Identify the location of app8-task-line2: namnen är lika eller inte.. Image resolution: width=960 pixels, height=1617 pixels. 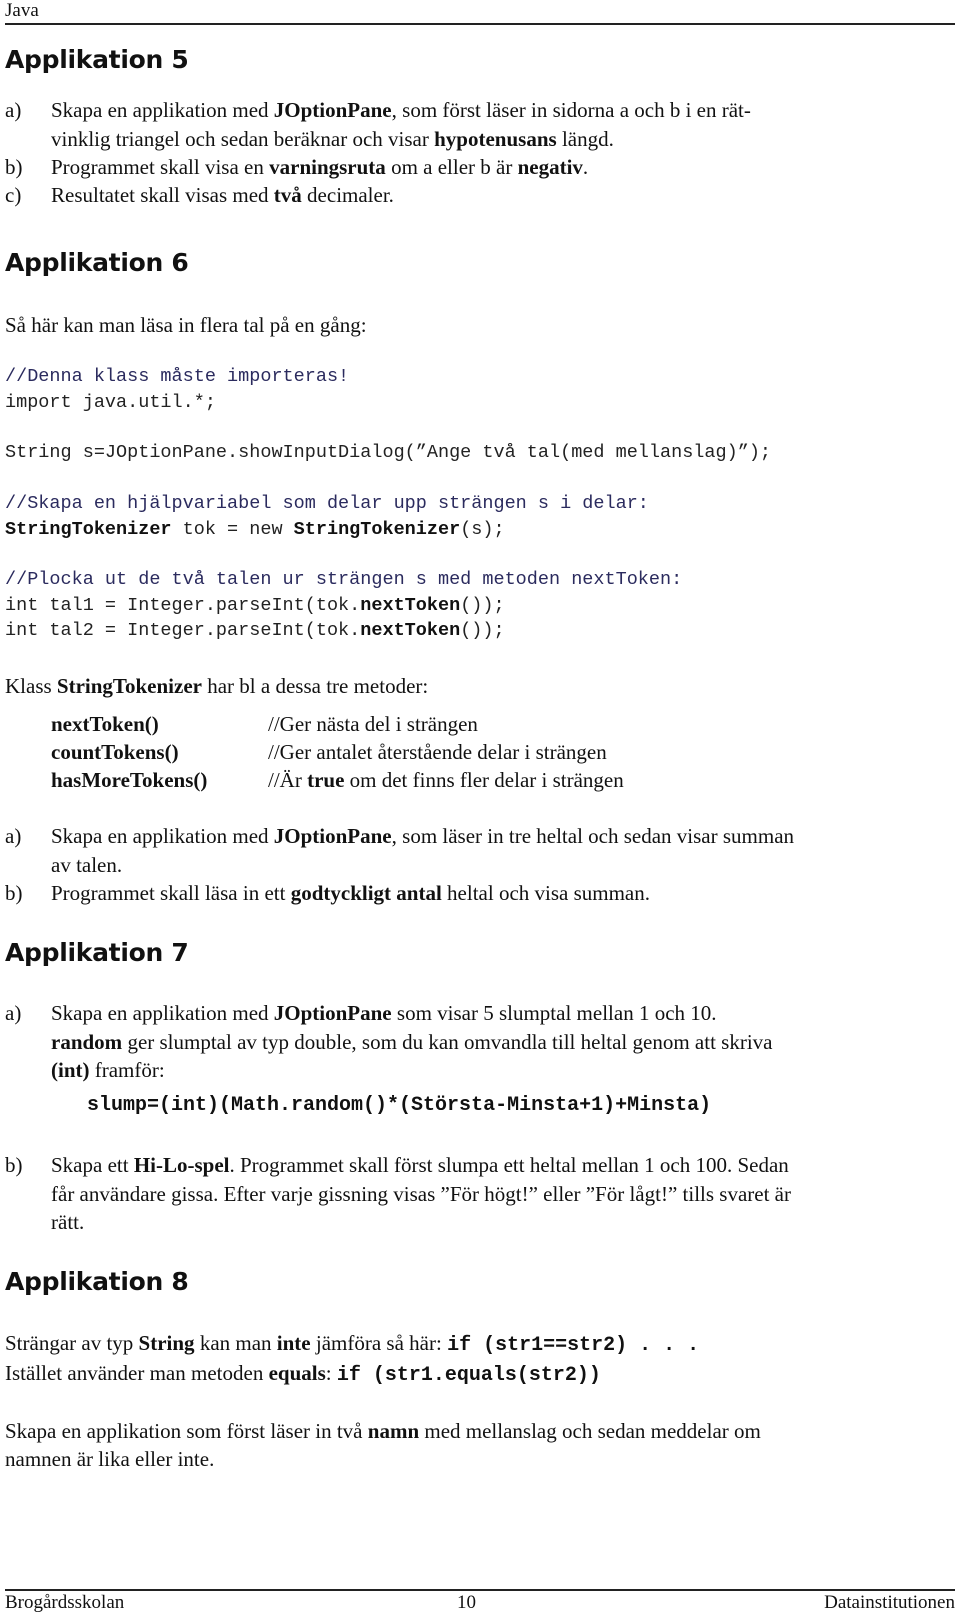
(110, 1459).